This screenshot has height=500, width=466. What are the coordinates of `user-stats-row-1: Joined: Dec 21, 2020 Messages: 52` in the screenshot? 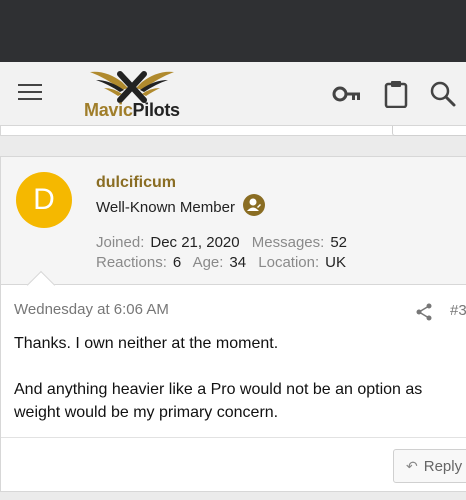 It's located at (225, 242).